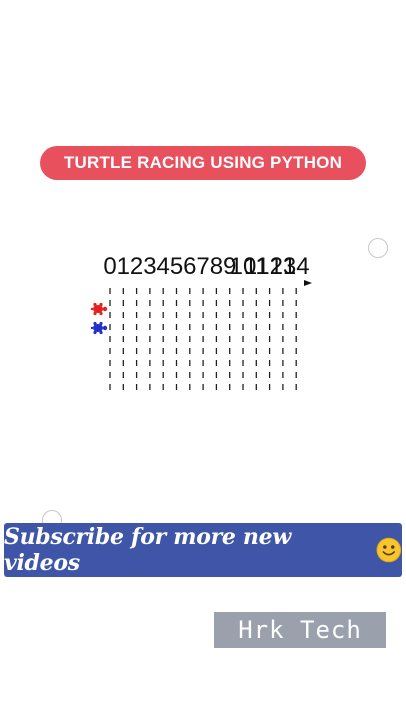  I want to click on subscribe-banner: Subscribe for more new videos, so click(203, 550).